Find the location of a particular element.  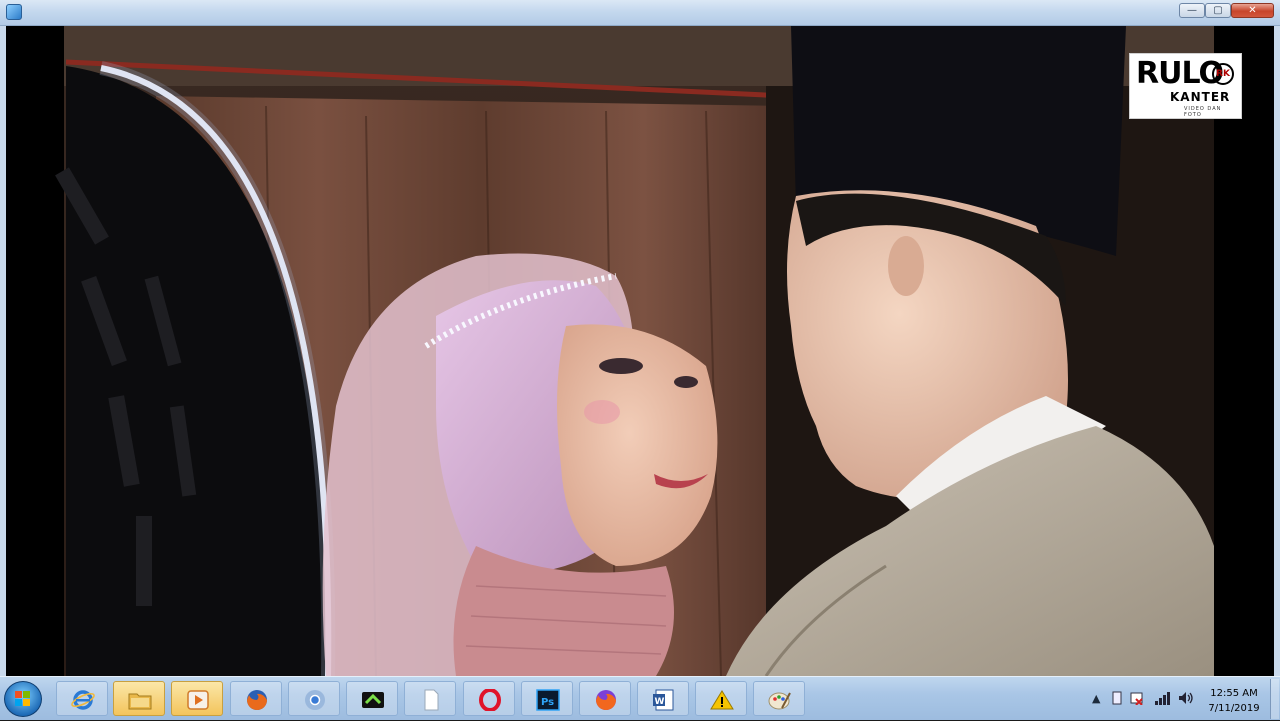

warning-icon is located at coordinates (722, 700).